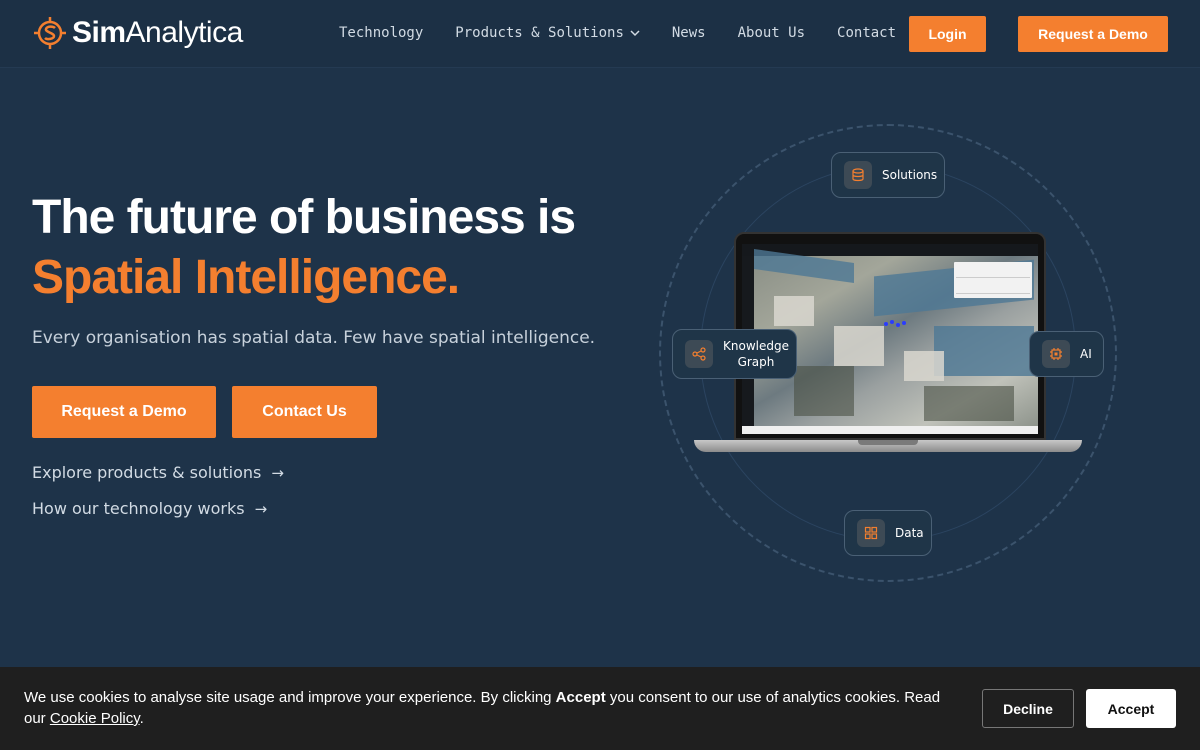 The image size is (1200, 750). What do you see at coordinates (50, 33) in the screenshot?
I see `logo-icon` at bounding box center [50, 33].